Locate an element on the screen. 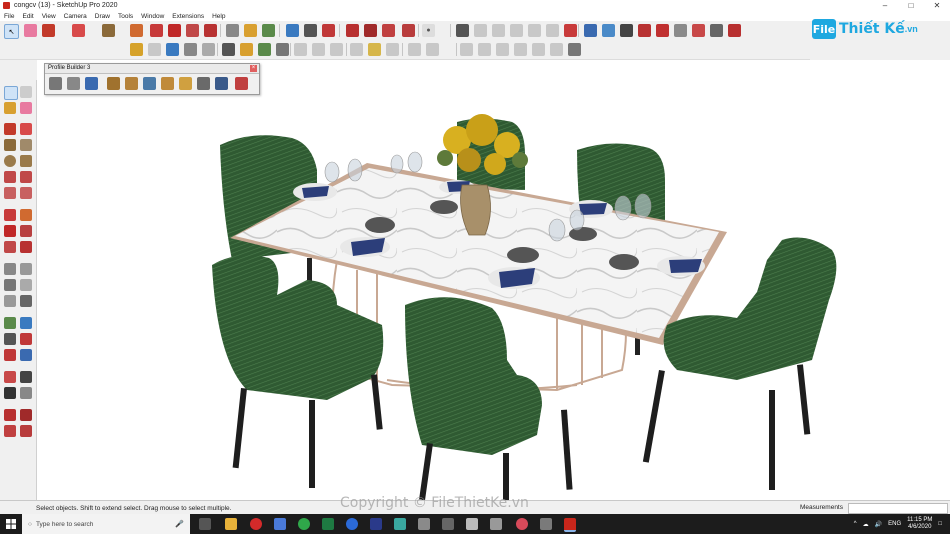 The height and width of the screenshot is (534, 950). menu-camera: Camera is located at coordinates (75, 16).